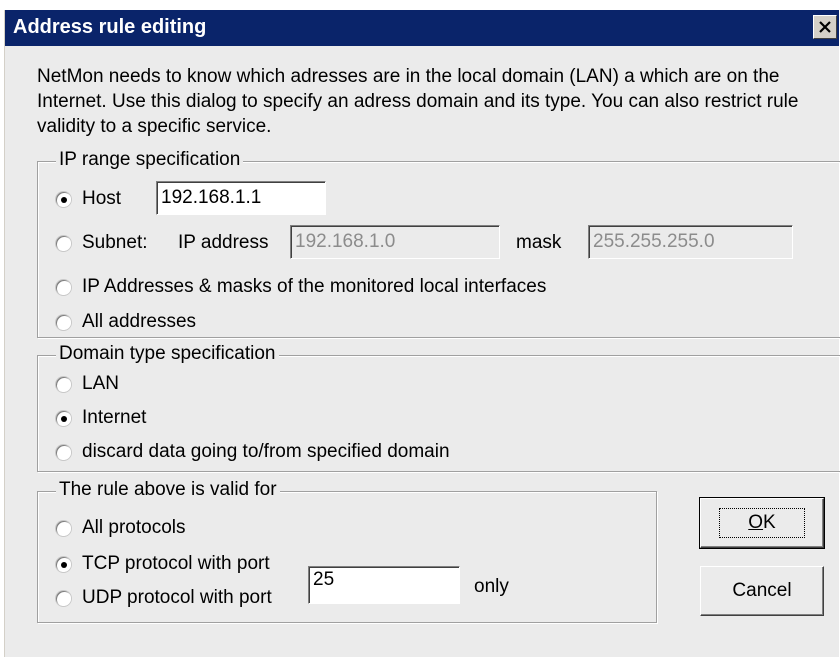  What do you see at coordinates (63, 199) in the screenshot?
I see `host-radio` at bounding box center [63, 199].